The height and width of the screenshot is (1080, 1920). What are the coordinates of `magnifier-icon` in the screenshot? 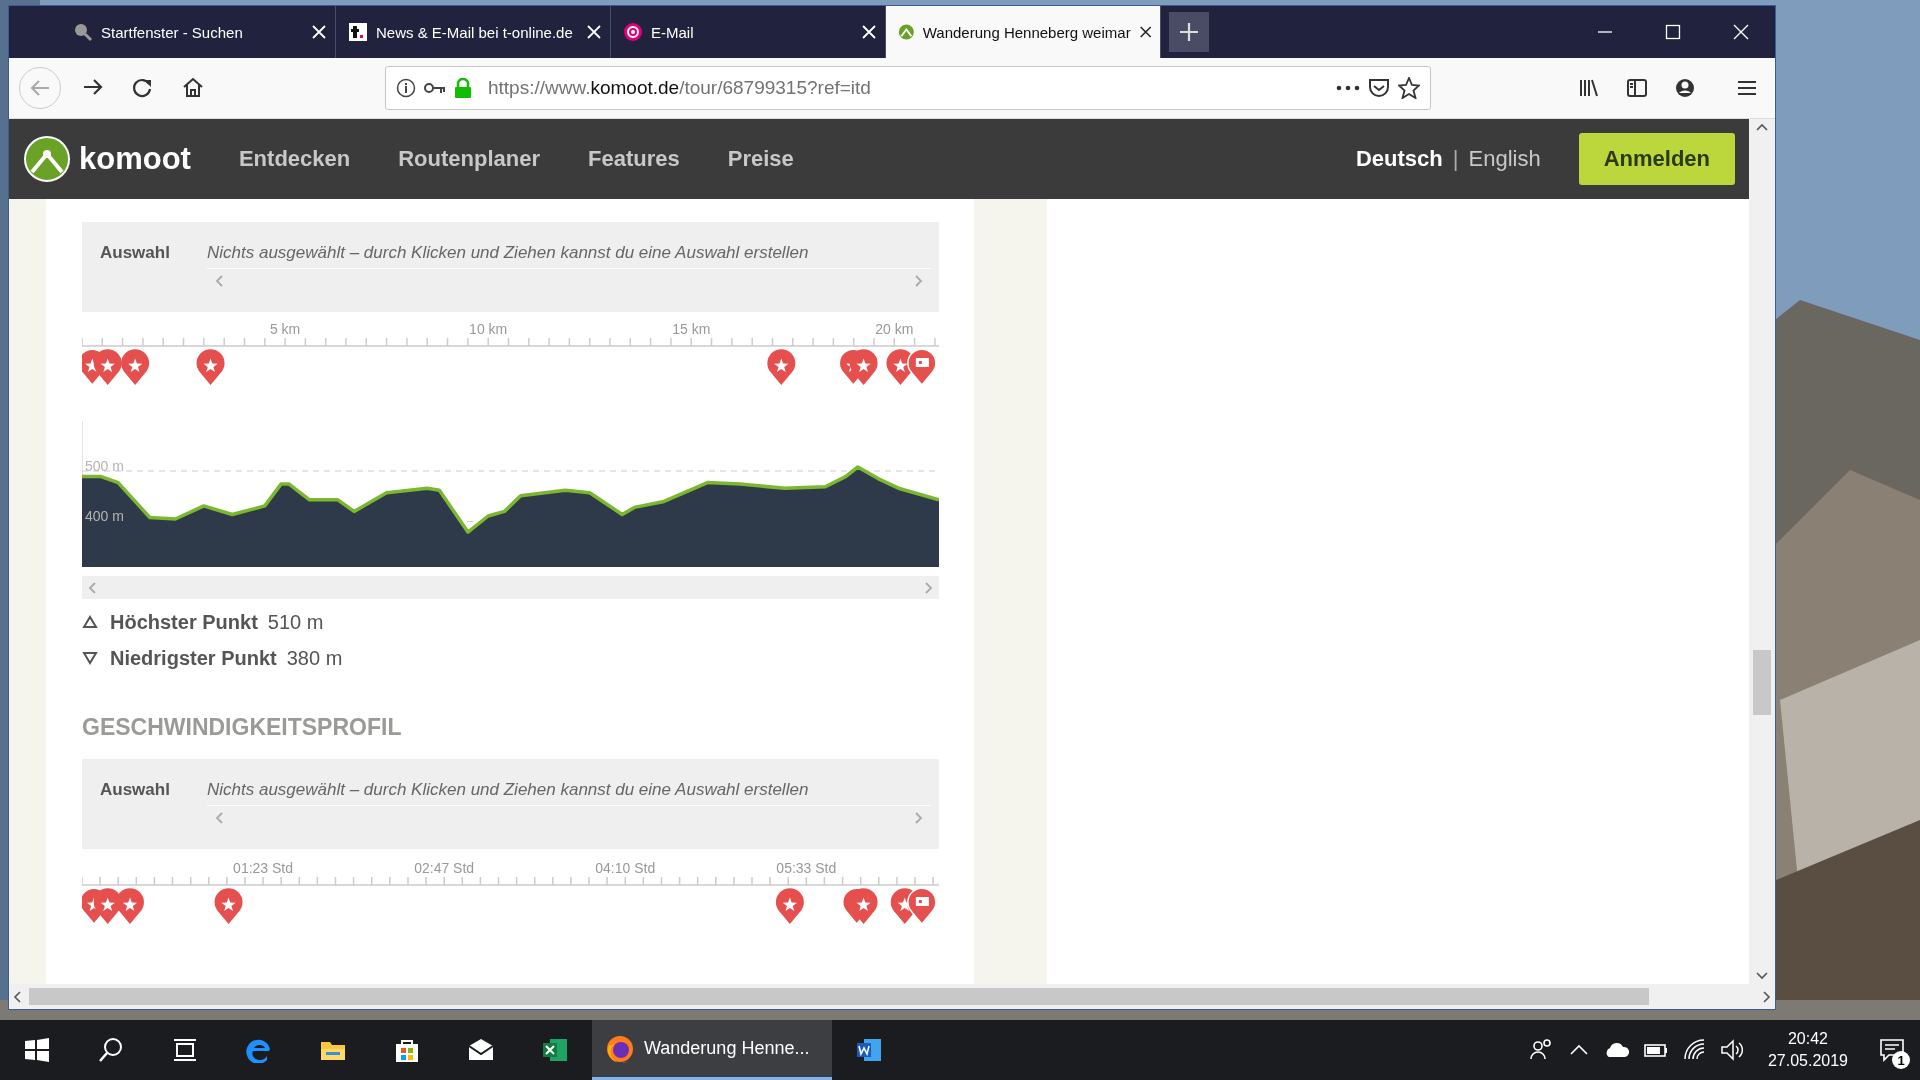 It's located at (83, 32).